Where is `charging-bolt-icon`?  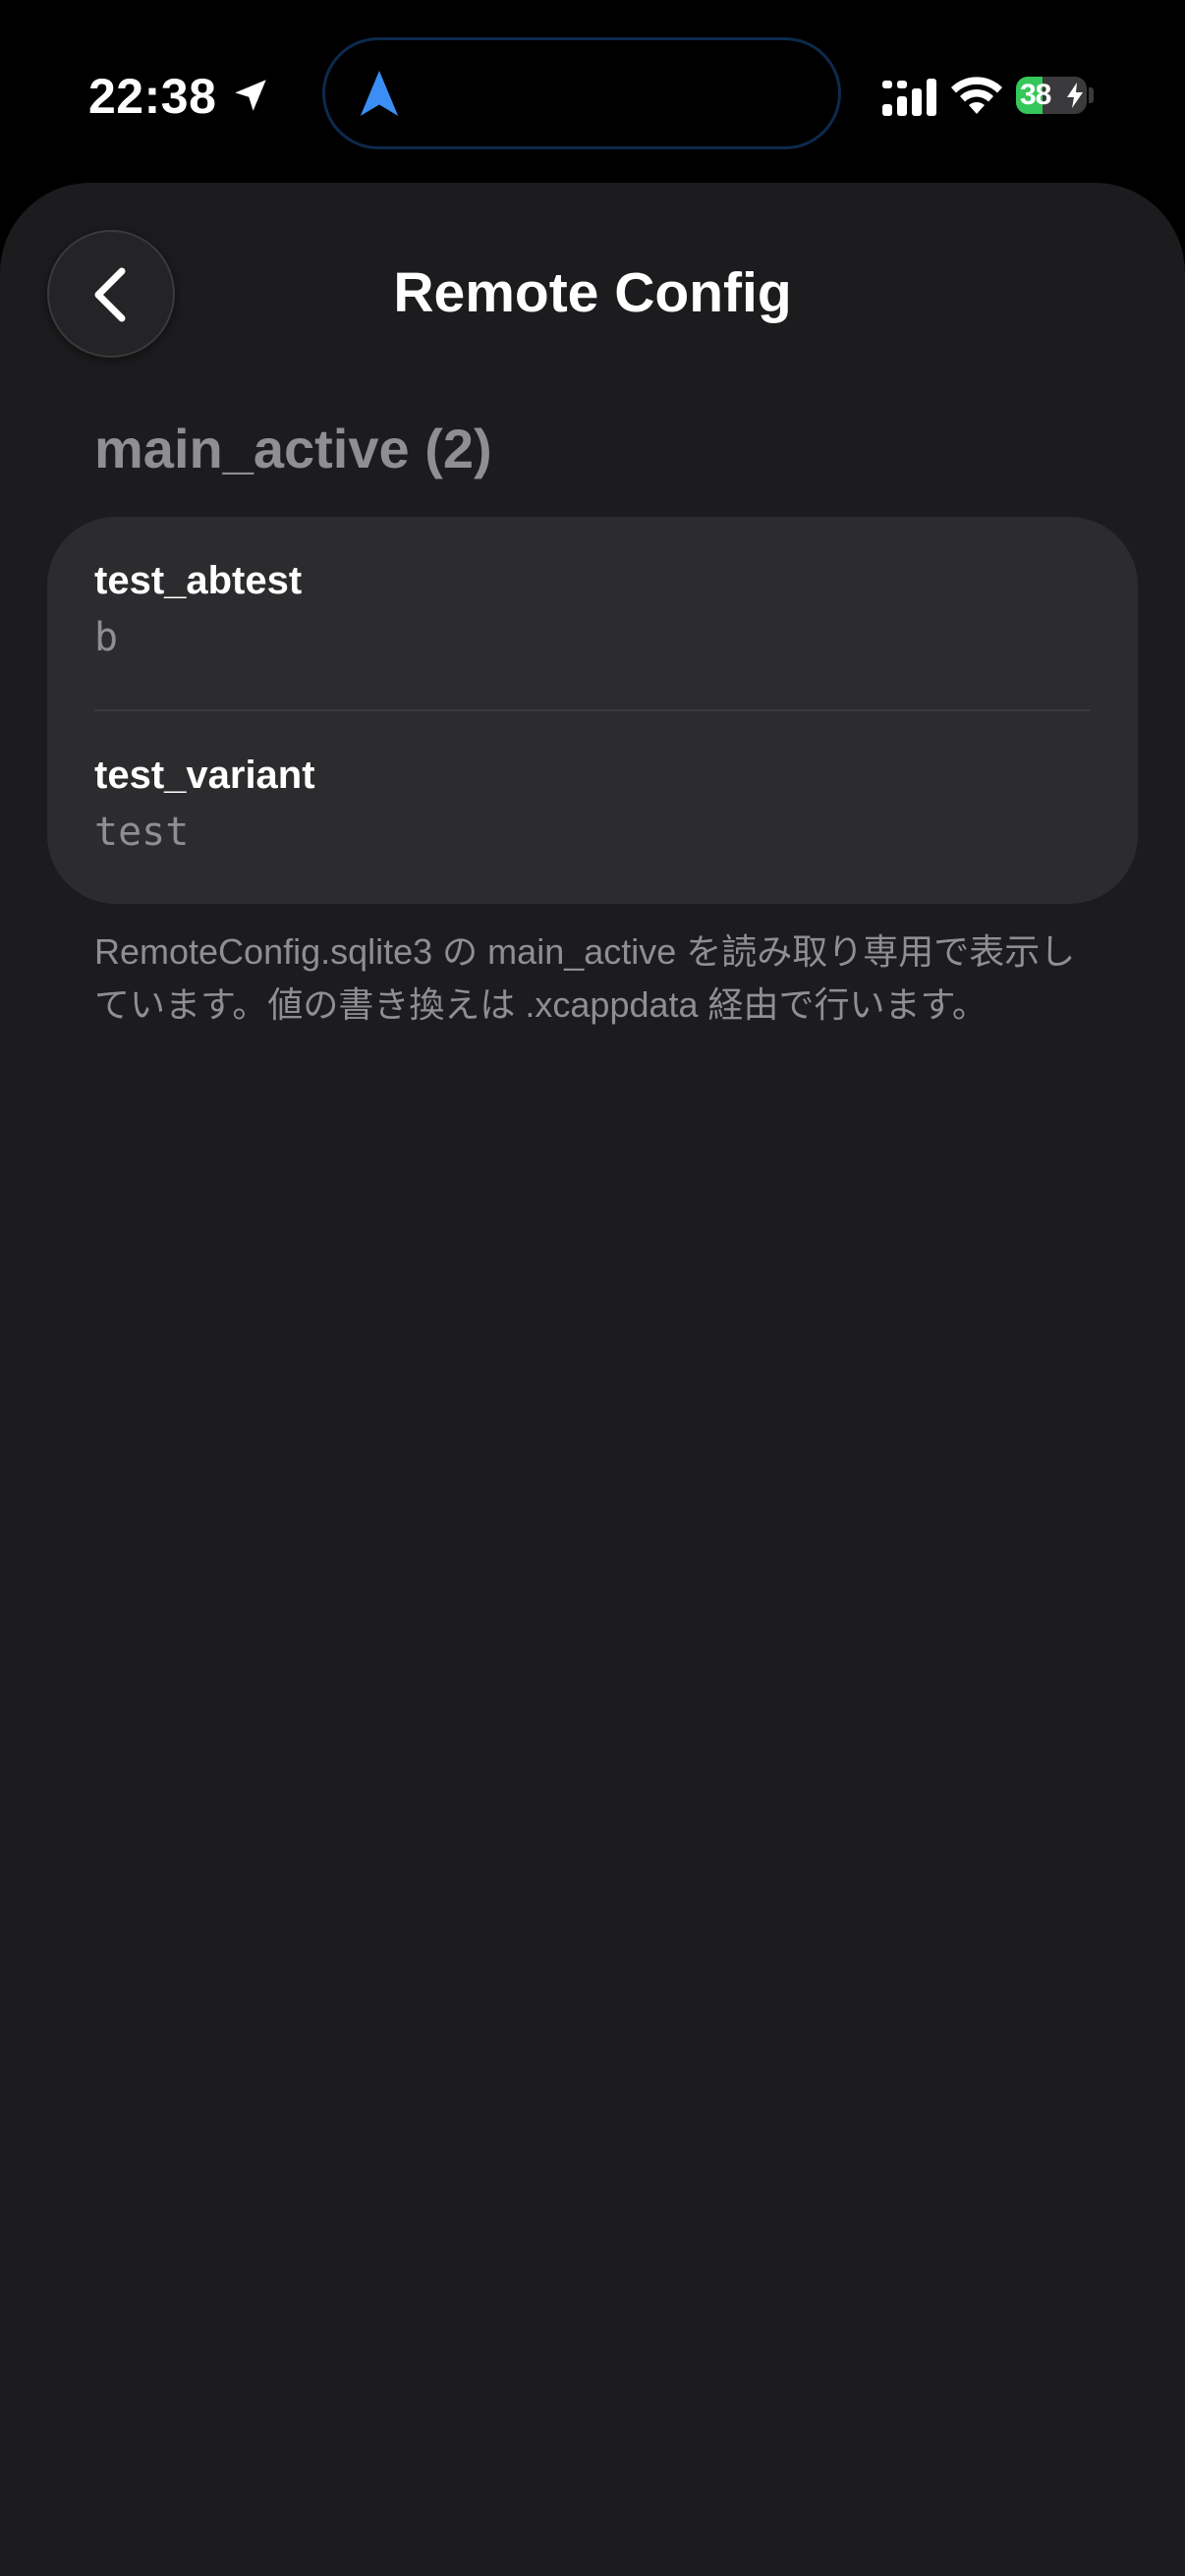 charging-bolt-icon is located at coordinates (1075, 95).